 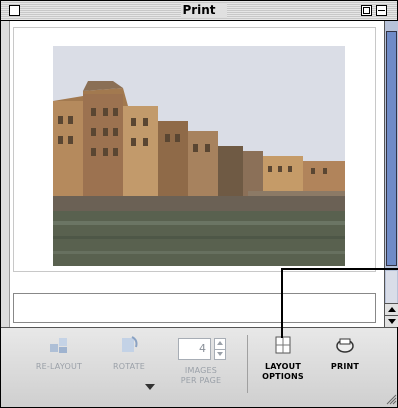 What do you see at coordinates (391, 148) in the screenshot?
I see `scroll-thumb` at bounding box center [391, 148].